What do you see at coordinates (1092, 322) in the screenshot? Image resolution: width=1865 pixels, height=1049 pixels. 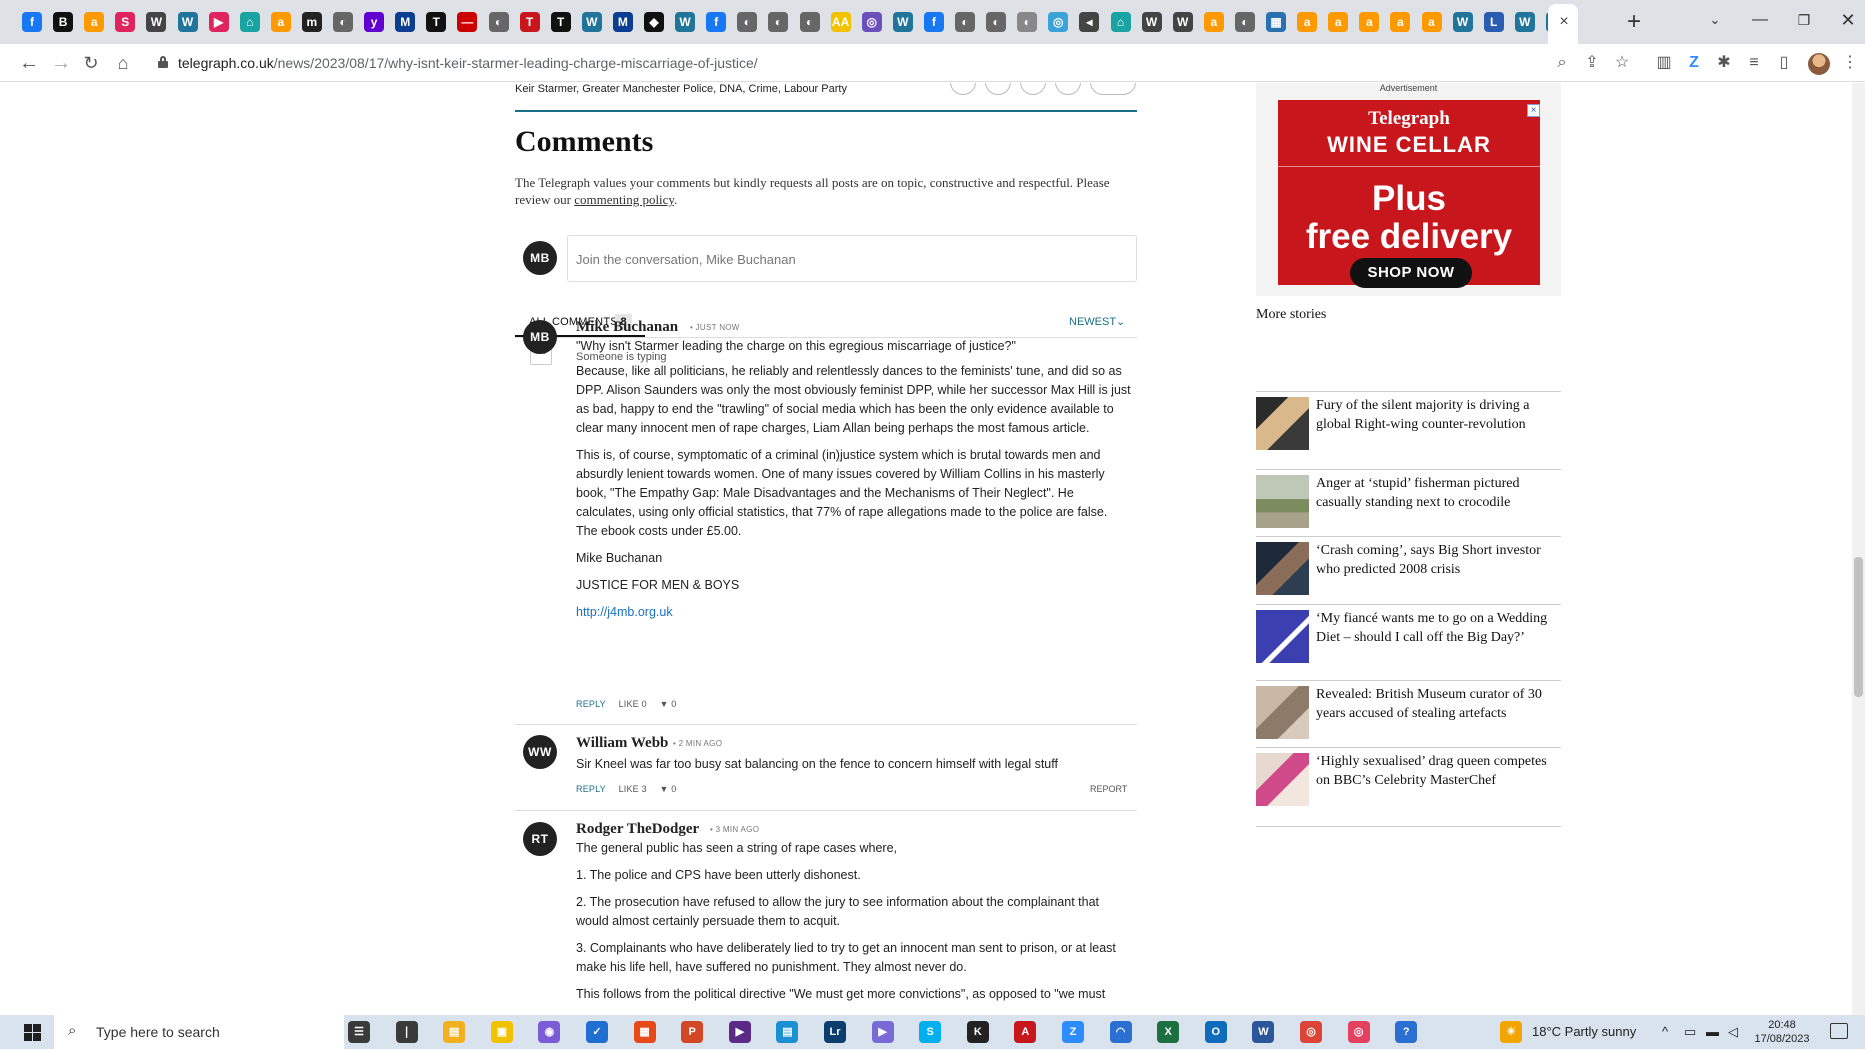 I see `sort-dropdown: NEWEST` at bounding box center [1092, 322].